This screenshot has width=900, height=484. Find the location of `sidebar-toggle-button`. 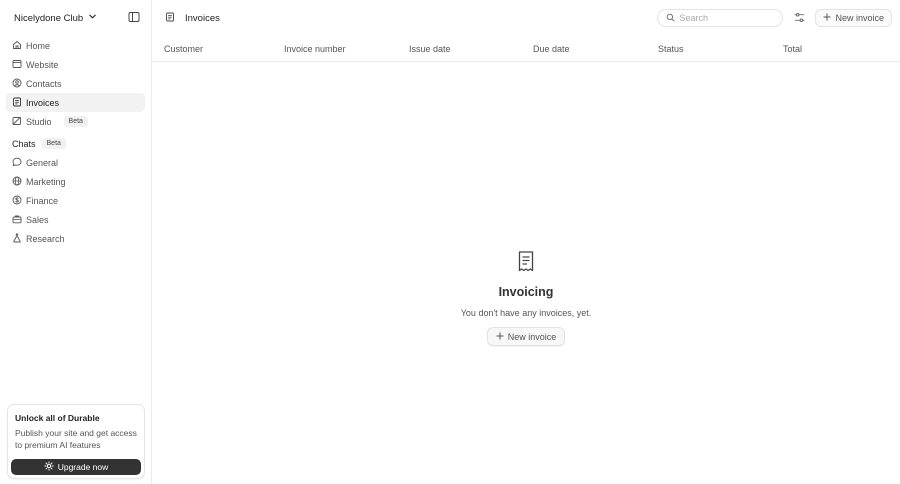

sidebar-toggle-button is located at coordinates (134, 18).